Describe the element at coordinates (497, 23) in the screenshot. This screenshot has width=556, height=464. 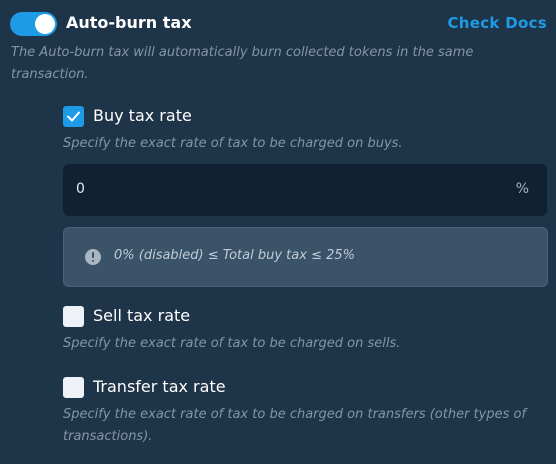
I see `check-docs-link: Check Docs` at that location.